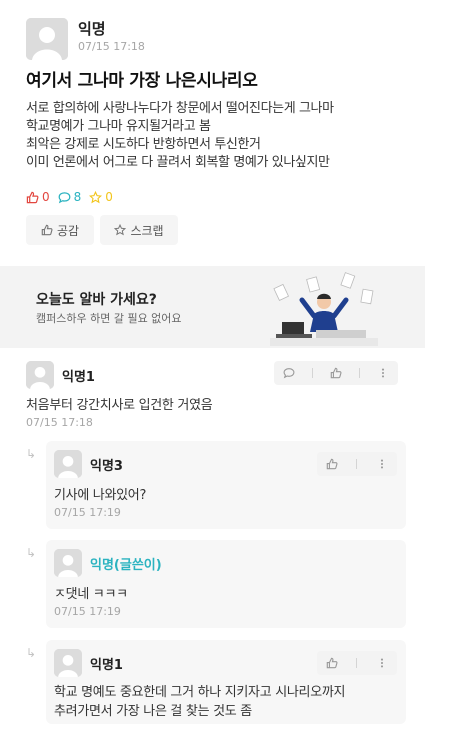 The height and width of the screenshot is (754, 449). Describe the element at coordinates (96, 300) in the screenshot. I see `ad-title: 오늘도 알바 가세요?` at that location.